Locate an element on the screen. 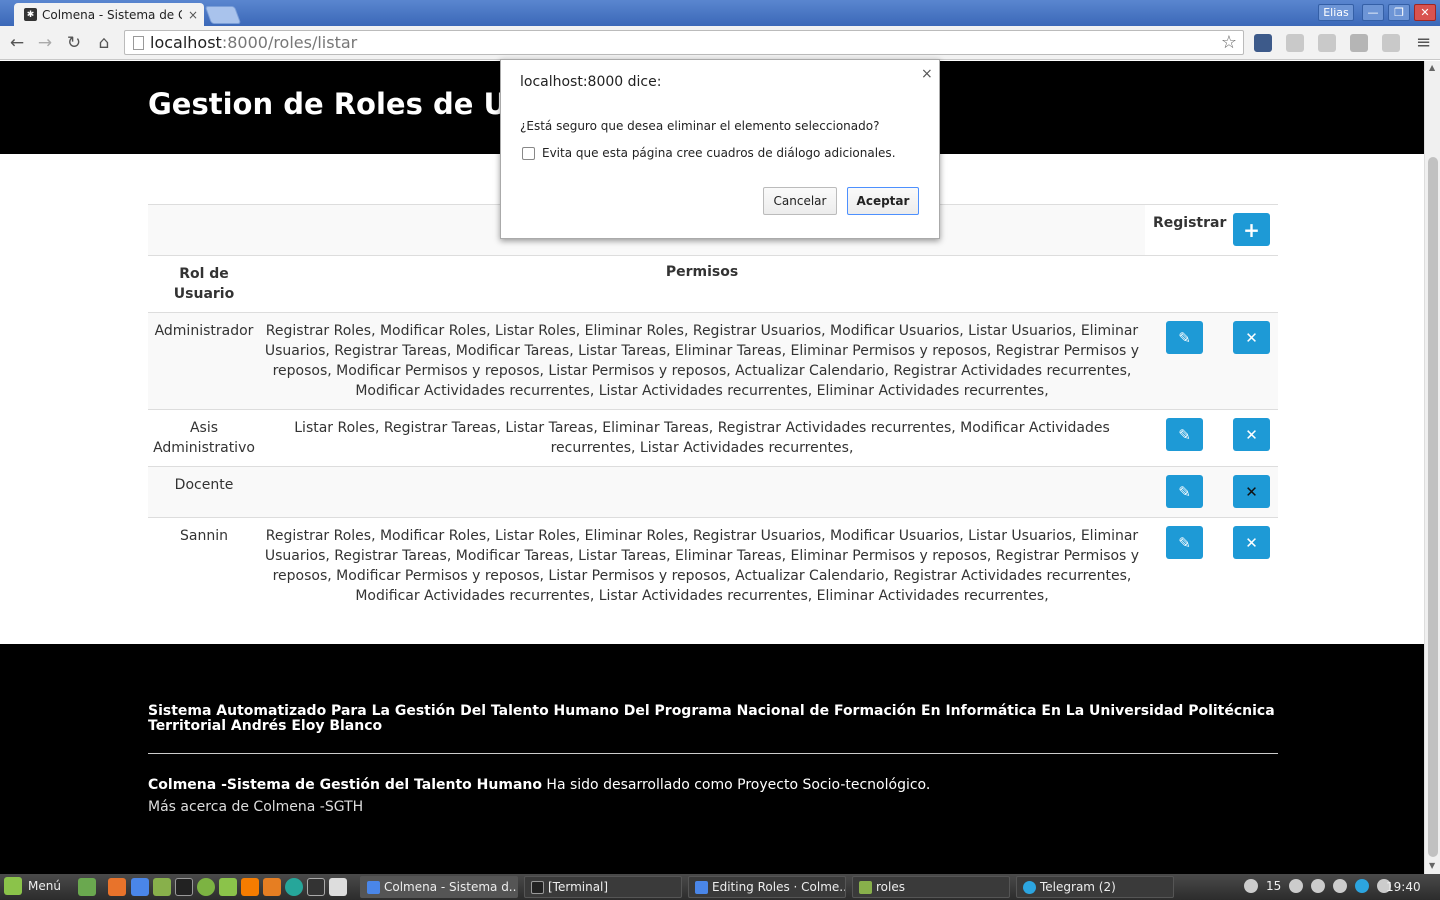  start-menu-button: Menú is located at coordinates (32, 886).